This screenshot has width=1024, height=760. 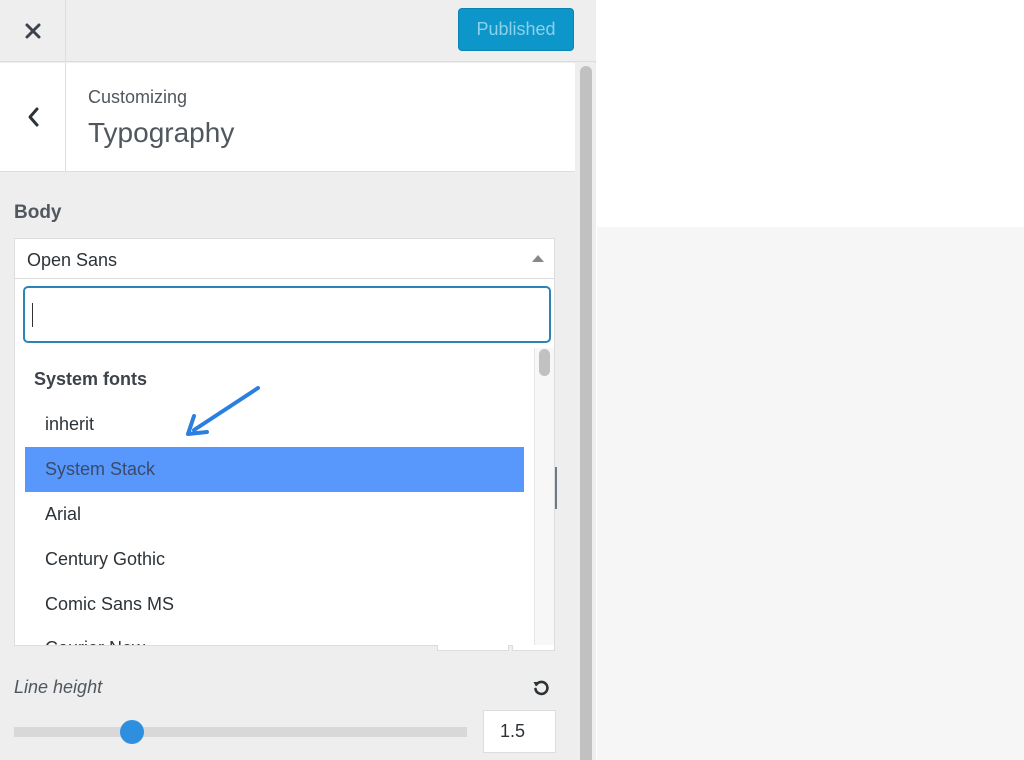 What do you see at coordinates (32, 315) in the screenshot?
I see `text-cursor` at bounding box center [32, 315].